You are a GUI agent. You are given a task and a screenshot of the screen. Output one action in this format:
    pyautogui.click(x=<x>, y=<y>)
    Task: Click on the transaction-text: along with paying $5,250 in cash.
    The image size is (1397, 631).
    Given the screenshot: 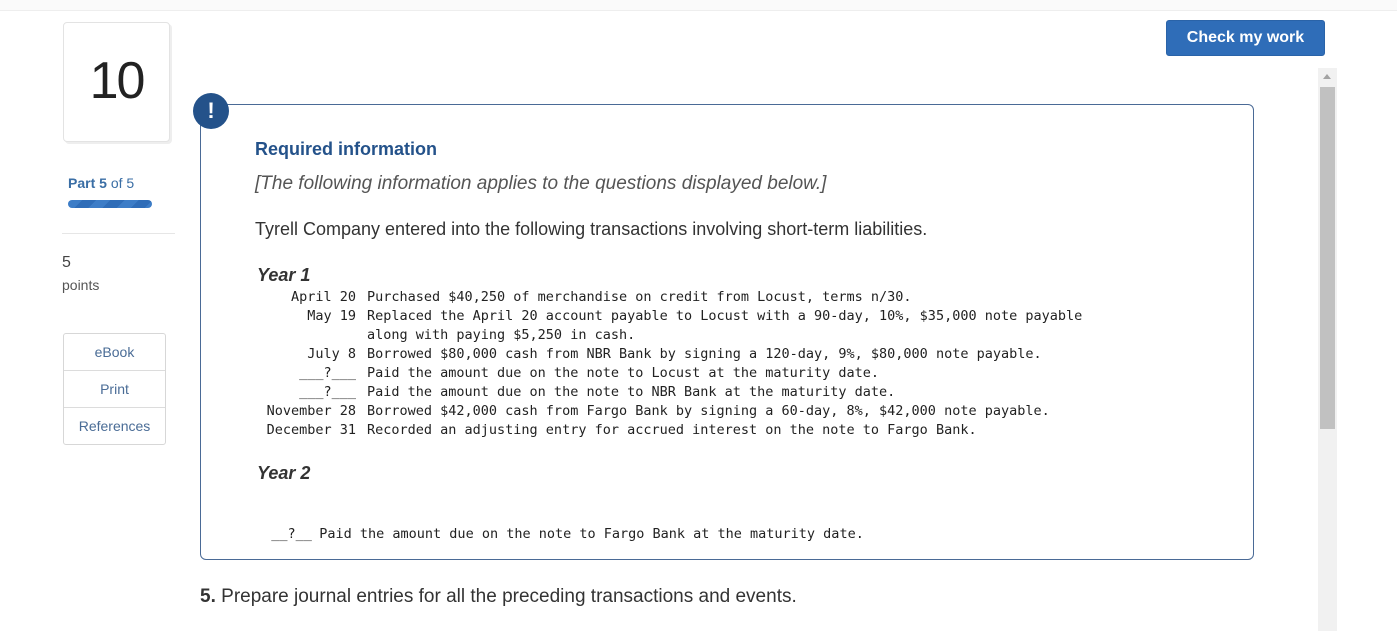 What is the action you would take?
    pyautogui.click(x=501, y=335)
    